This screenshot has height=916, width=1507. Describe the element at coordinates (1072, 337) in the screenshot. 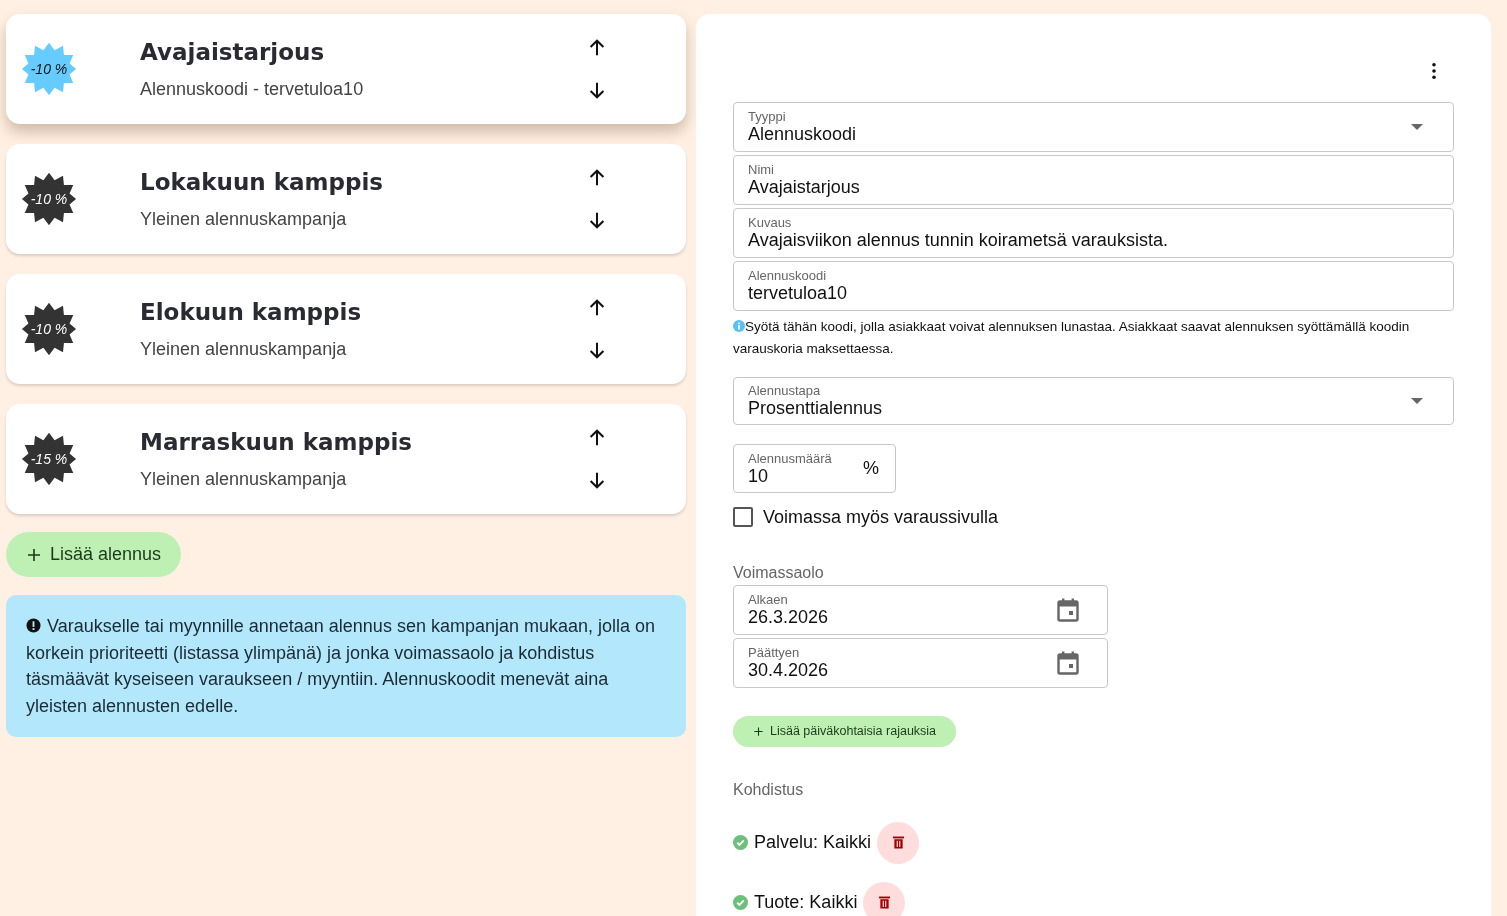

I see `help-text: Syötä tähän koodi, jolla asiakkaat voivat alennuksen lunastaa. Asiakkaat saavat alennuksen syöttämällä koodin varauskoria maksettaessa.` at that location.